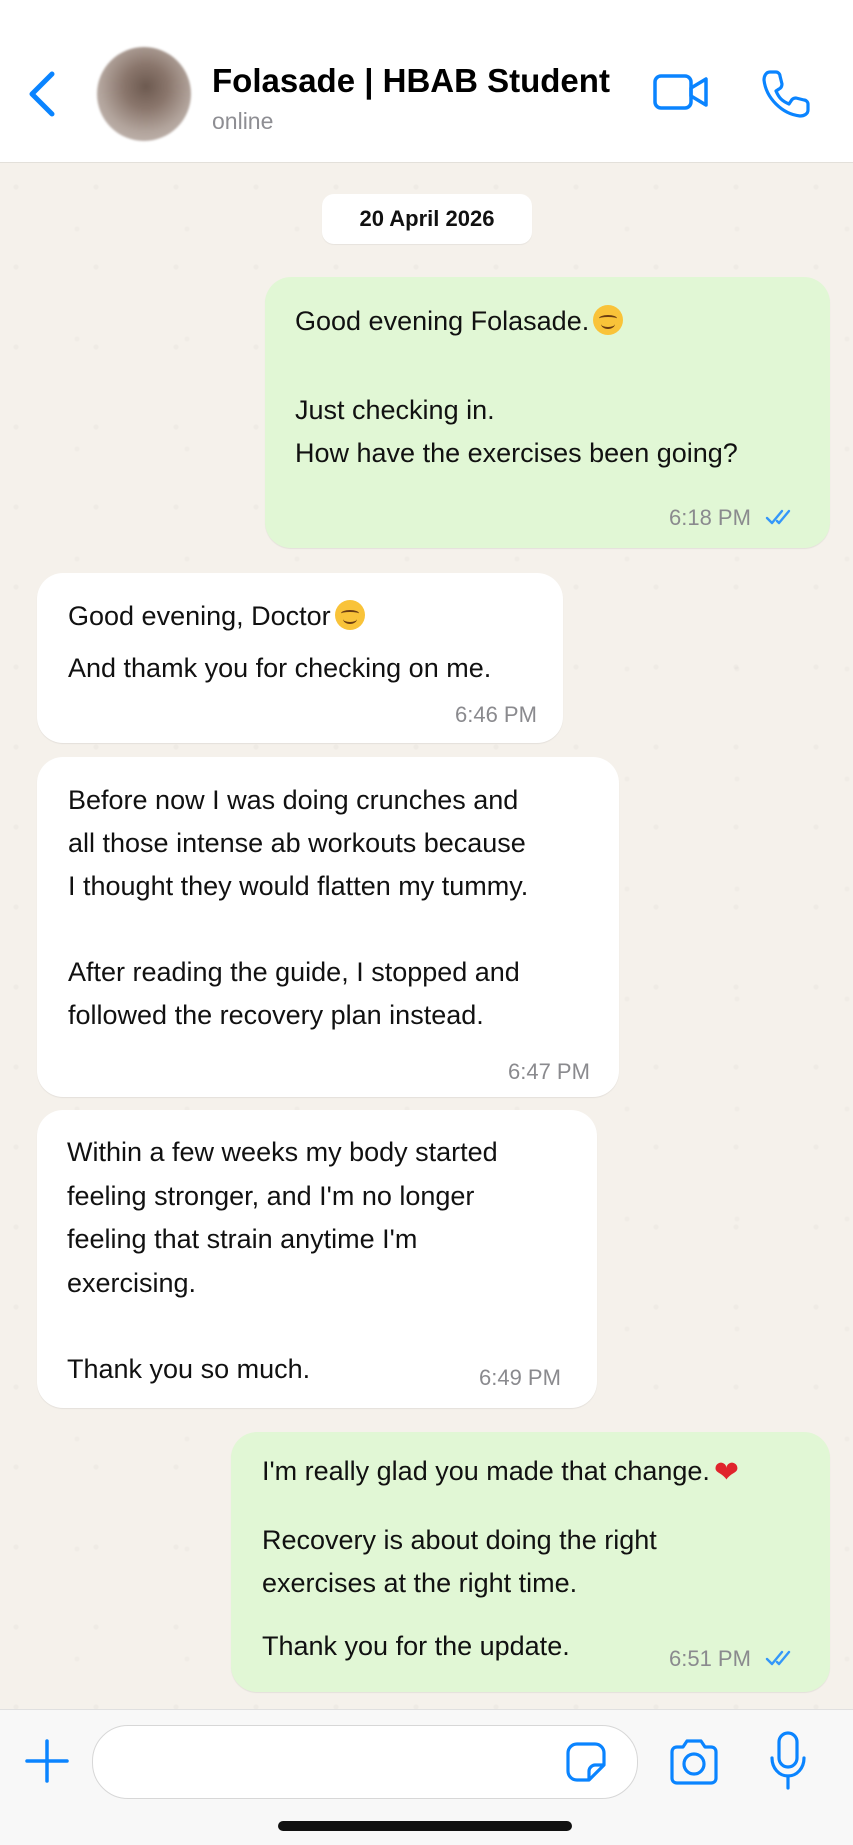  What do you see at coordinates (280, 668) in the screenshot?
I see `message-text: And thamk you for checking on me.` at bounding box center [280, 668].